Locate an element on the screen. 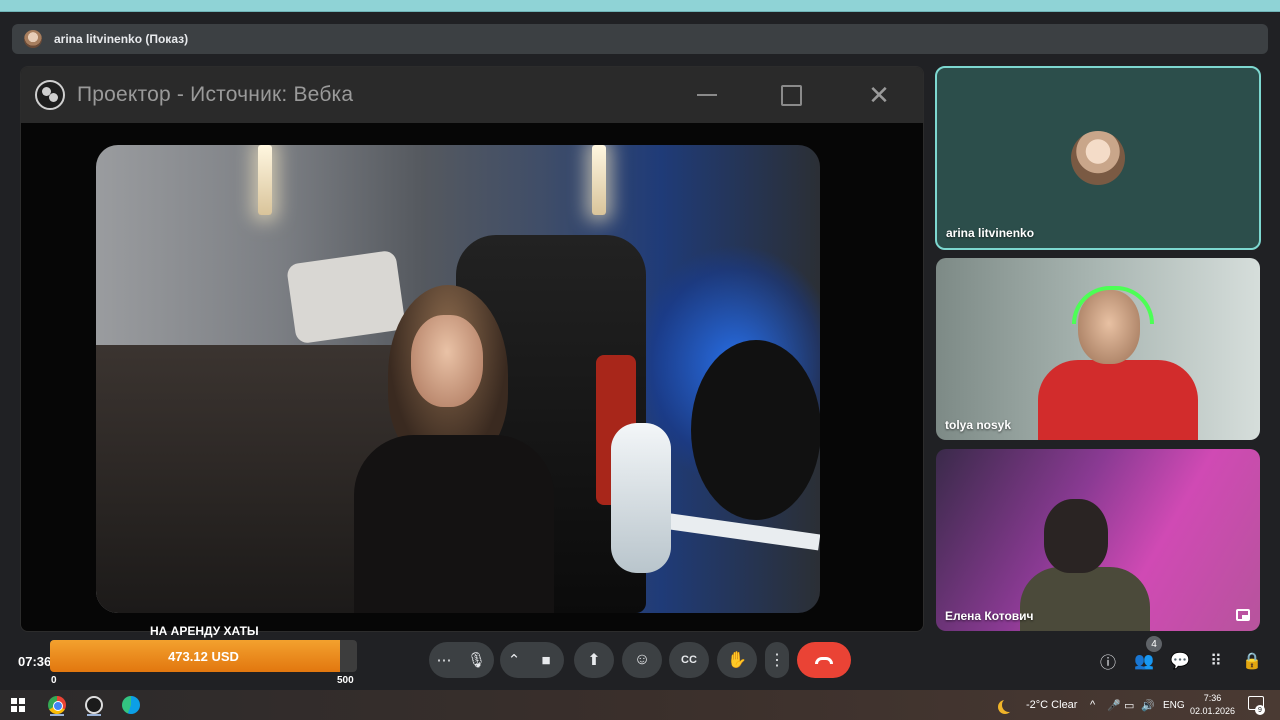 This screenshot has width=1280, height=720. participant-tile: tolya nosyk is located at coordinates (1098, 349).